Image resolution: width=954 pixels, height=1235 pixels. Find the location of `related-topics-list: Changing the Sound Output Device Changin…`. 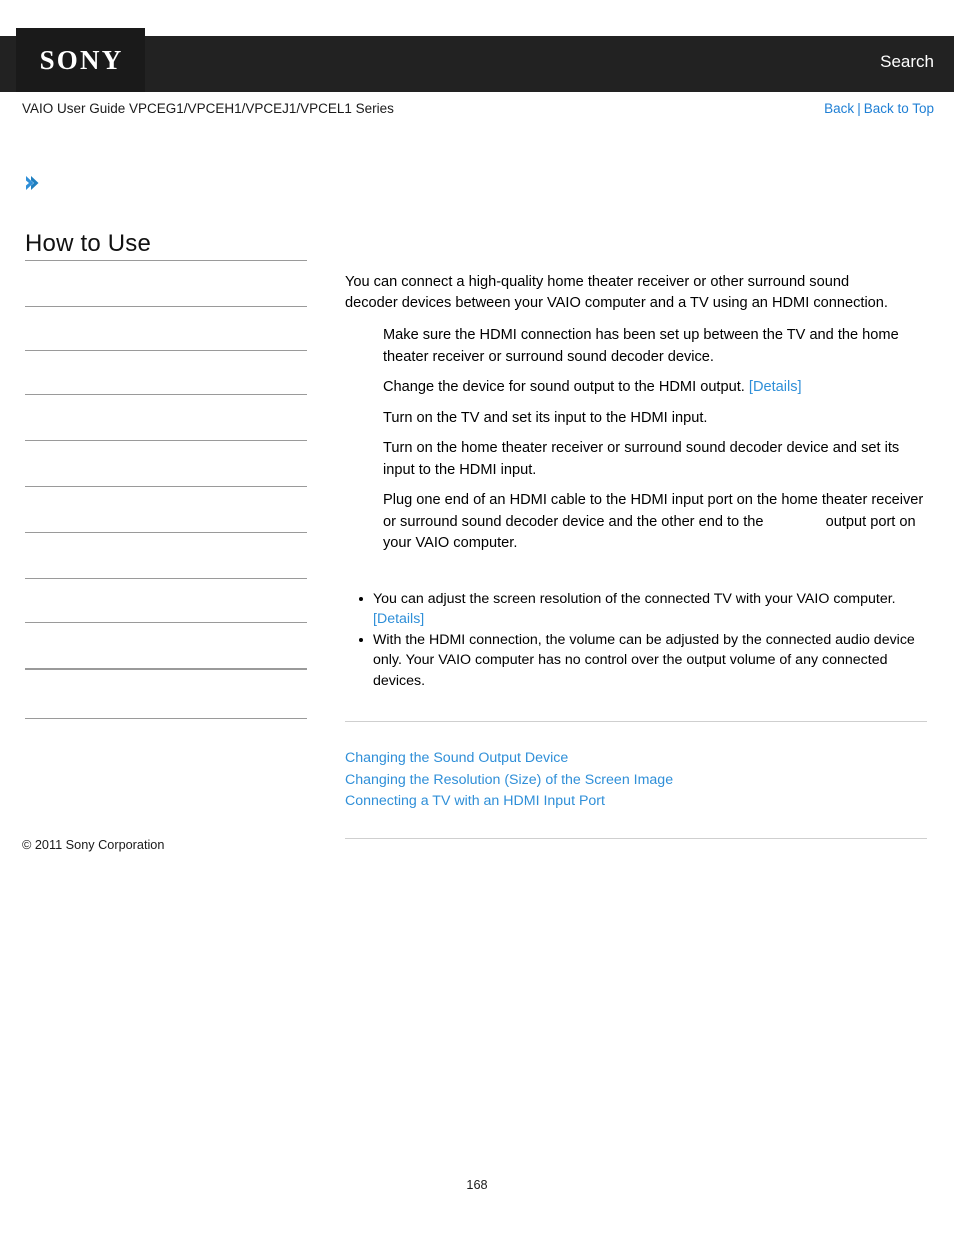

related-topics-list: Changing the Sound Output Device Changin… is located at coordinates (636, 780).